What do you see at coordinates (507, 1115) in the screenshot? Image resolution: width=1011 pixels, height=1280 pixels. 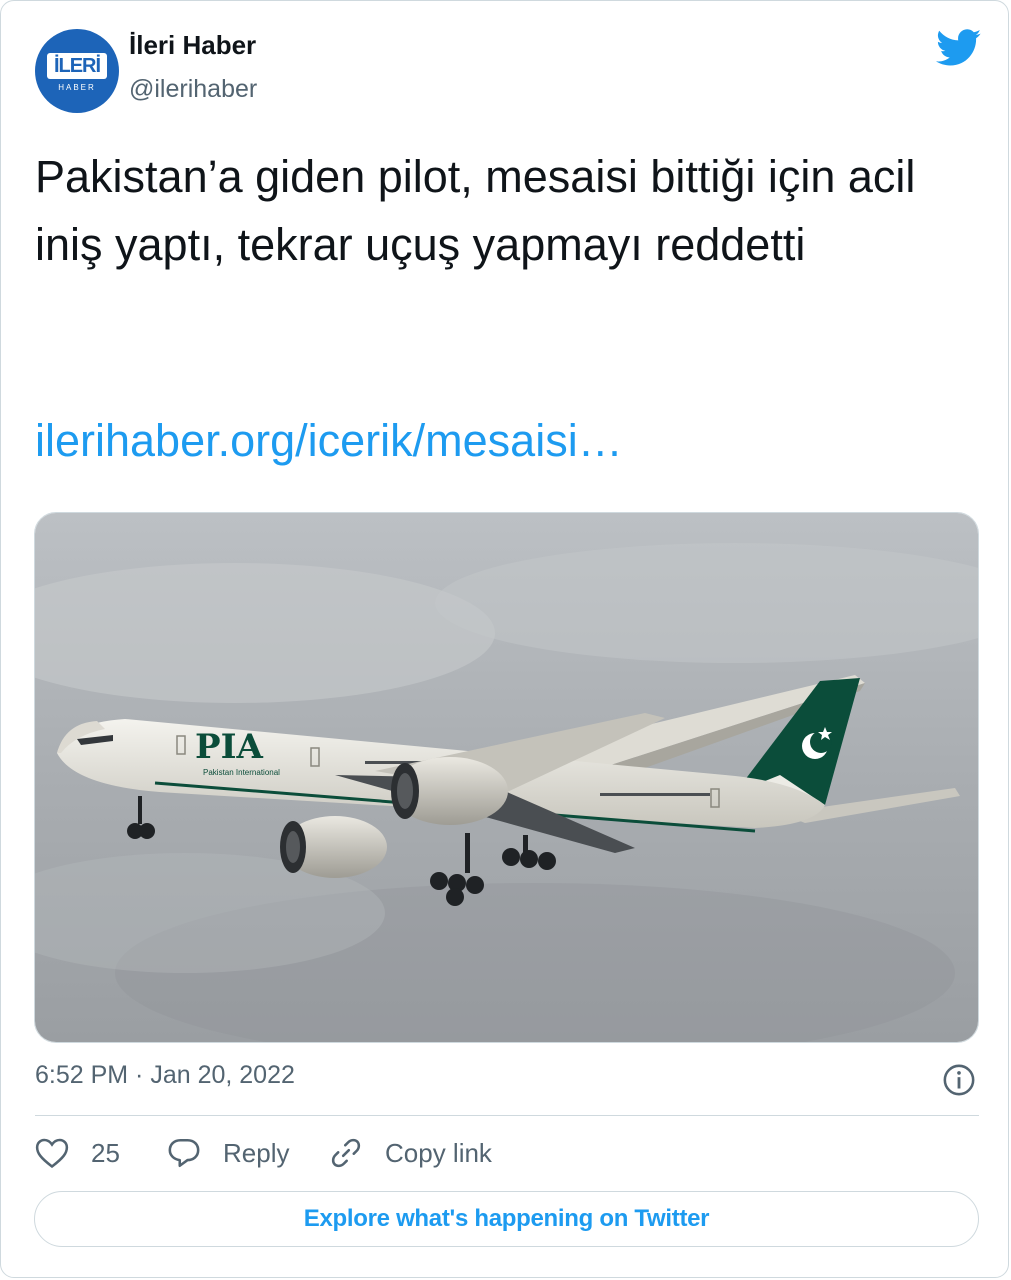 I see `divider` at bounding box center [507, 1115].